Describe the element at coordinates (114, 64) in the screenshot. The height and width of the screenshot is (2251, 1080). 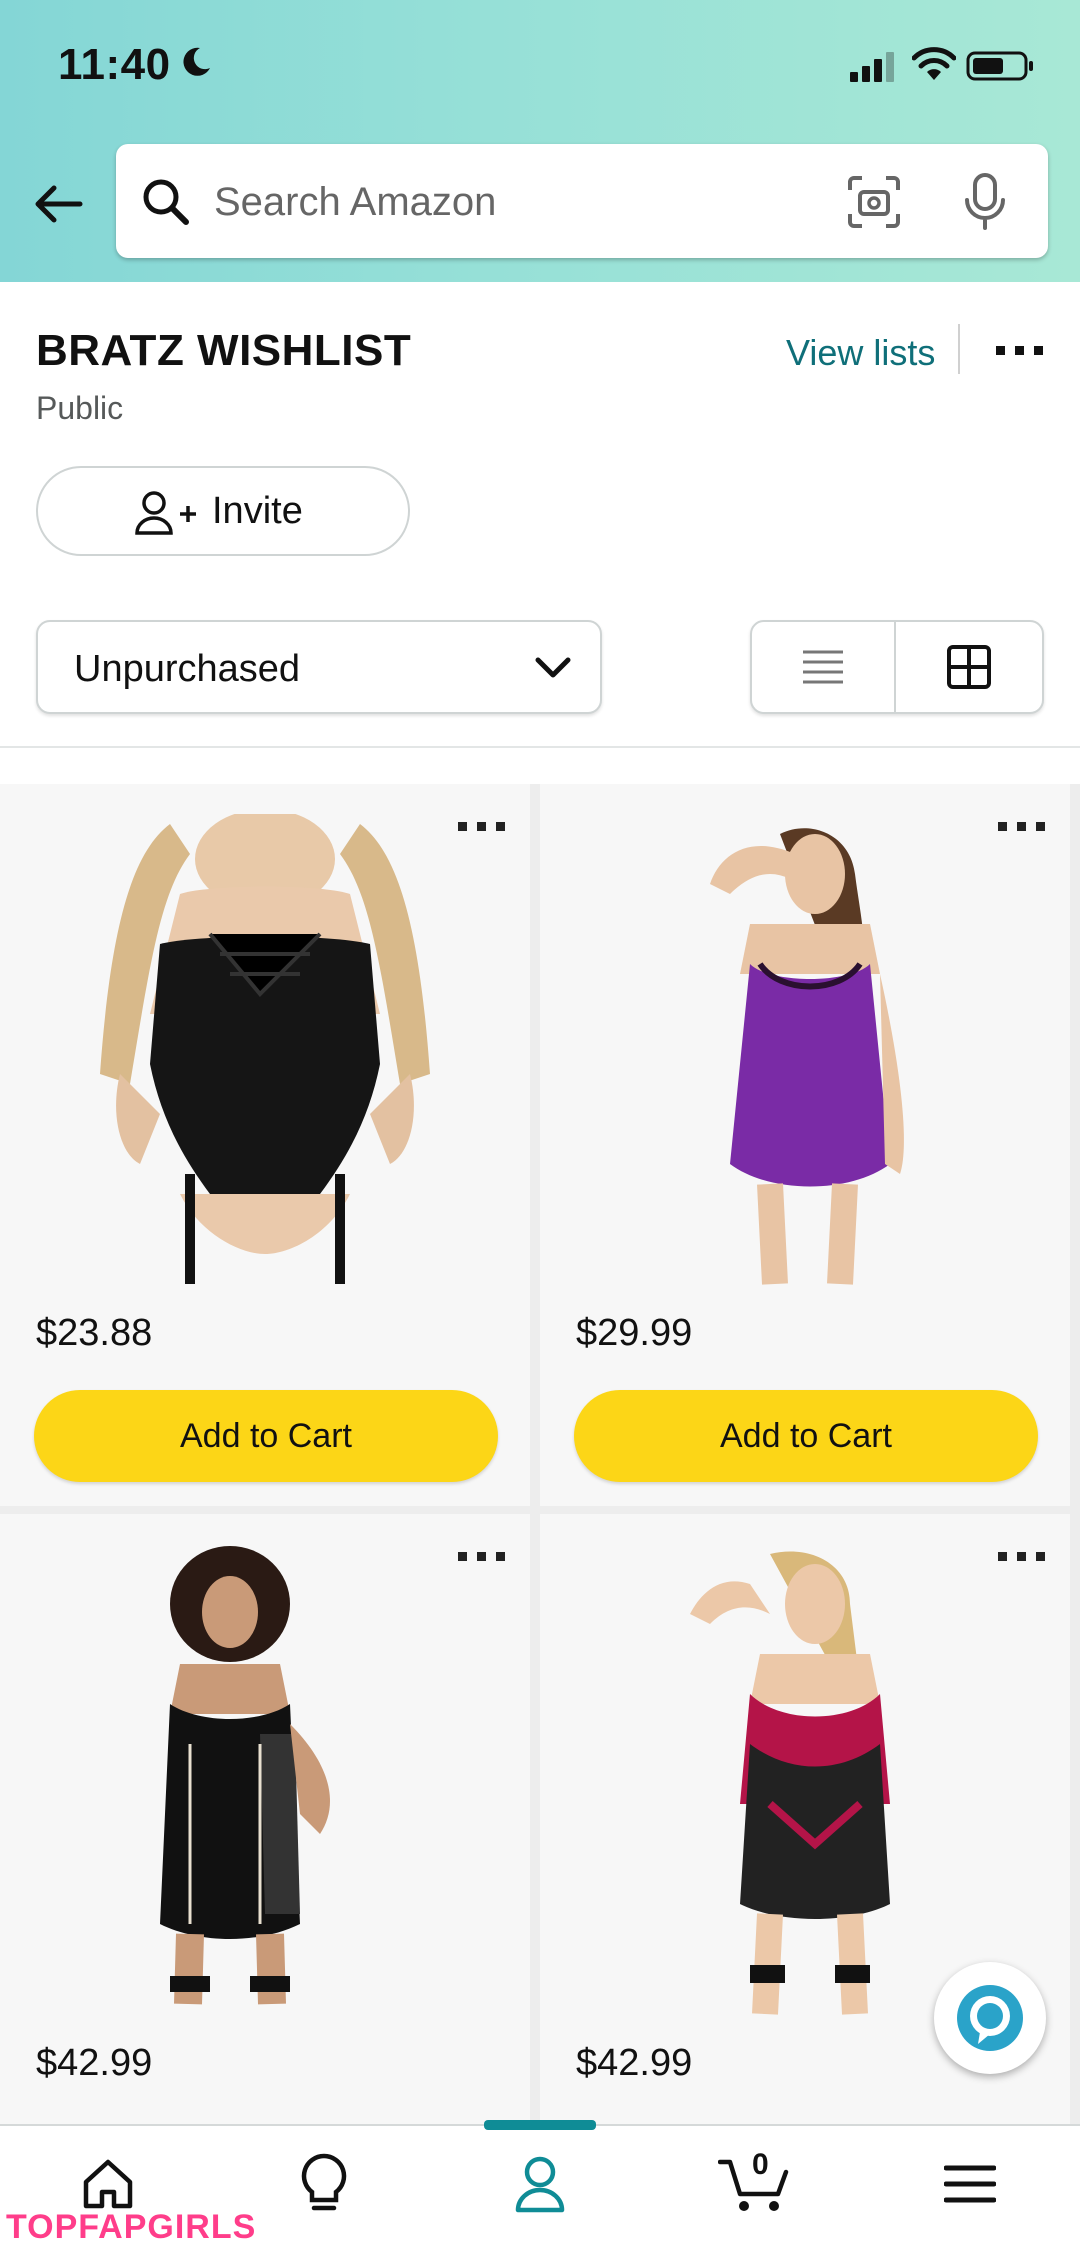
I see `status-time: 11:40` at that location.